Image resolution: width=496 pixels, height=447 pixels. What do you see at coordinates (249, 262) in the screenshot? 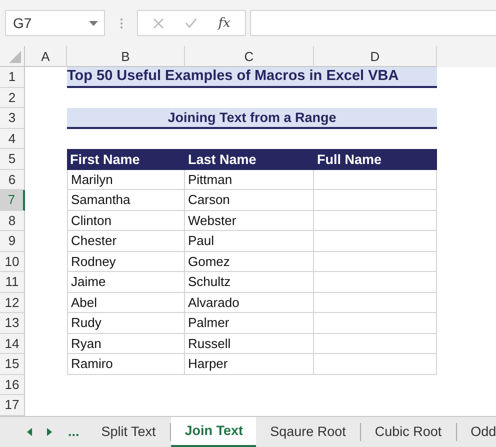
I see `table-cell: Gomez` at bounding box center [249, 262].